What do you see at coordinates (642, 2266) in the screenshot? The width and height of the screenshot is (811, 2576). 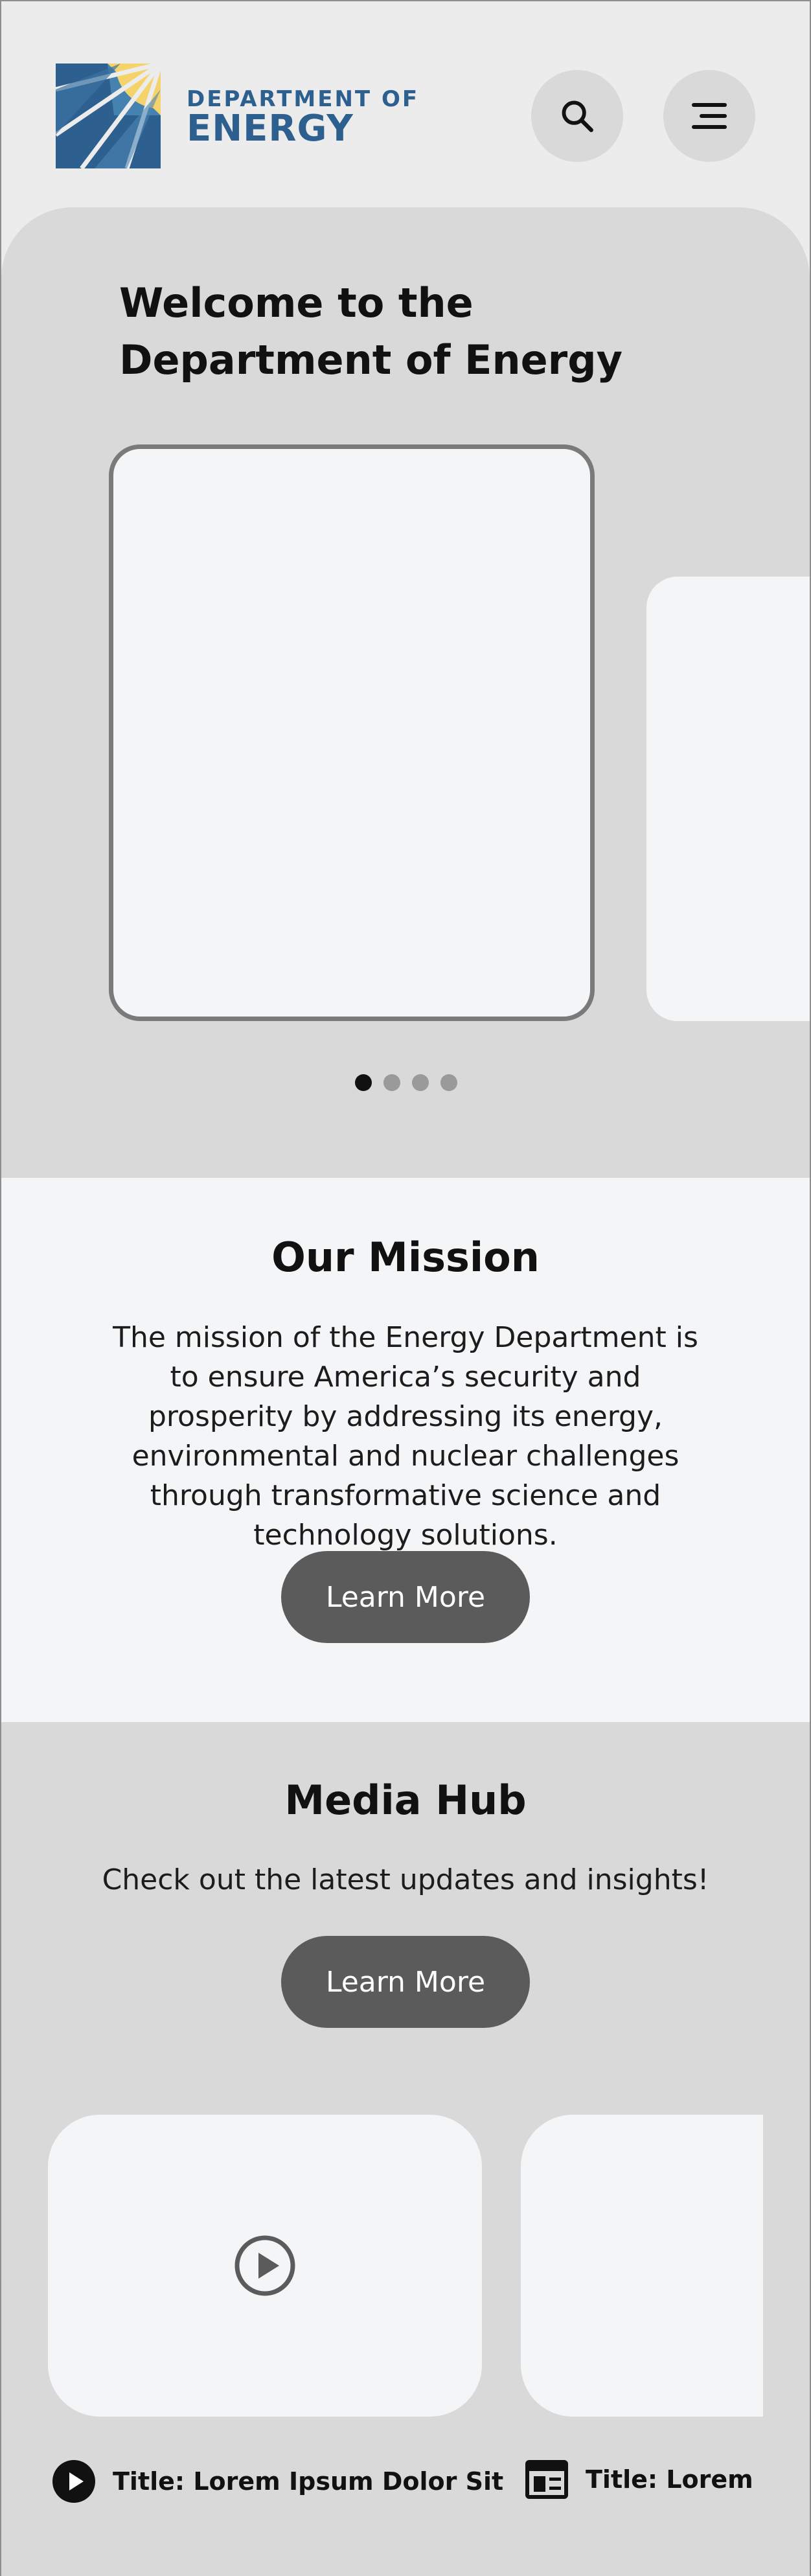 I see `media-card-article` at bounding box center [642, 2266].